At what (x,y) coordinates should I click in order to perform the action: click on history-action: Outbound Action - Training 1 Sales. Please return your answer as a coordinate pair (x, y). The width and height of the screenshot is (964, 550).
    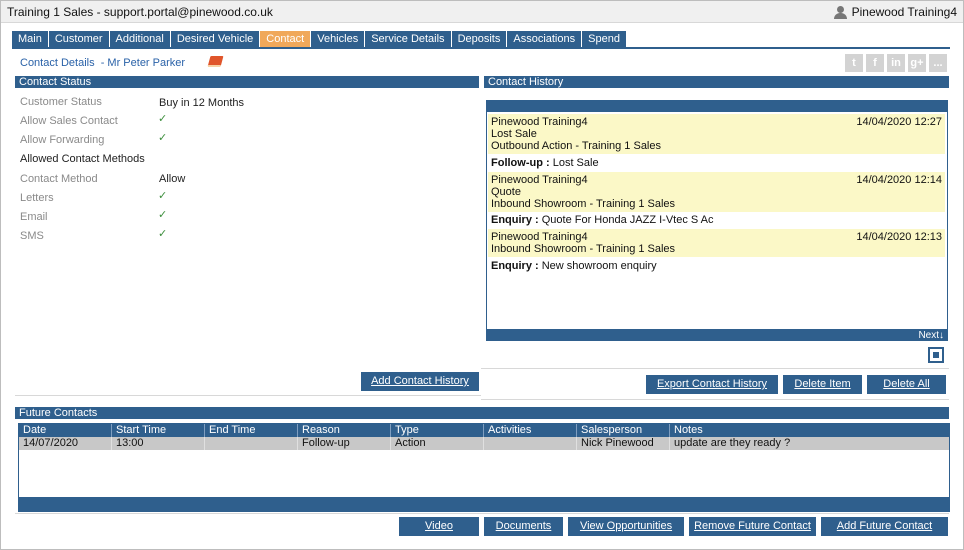
    Looking at the image, I should click on (576, 146).